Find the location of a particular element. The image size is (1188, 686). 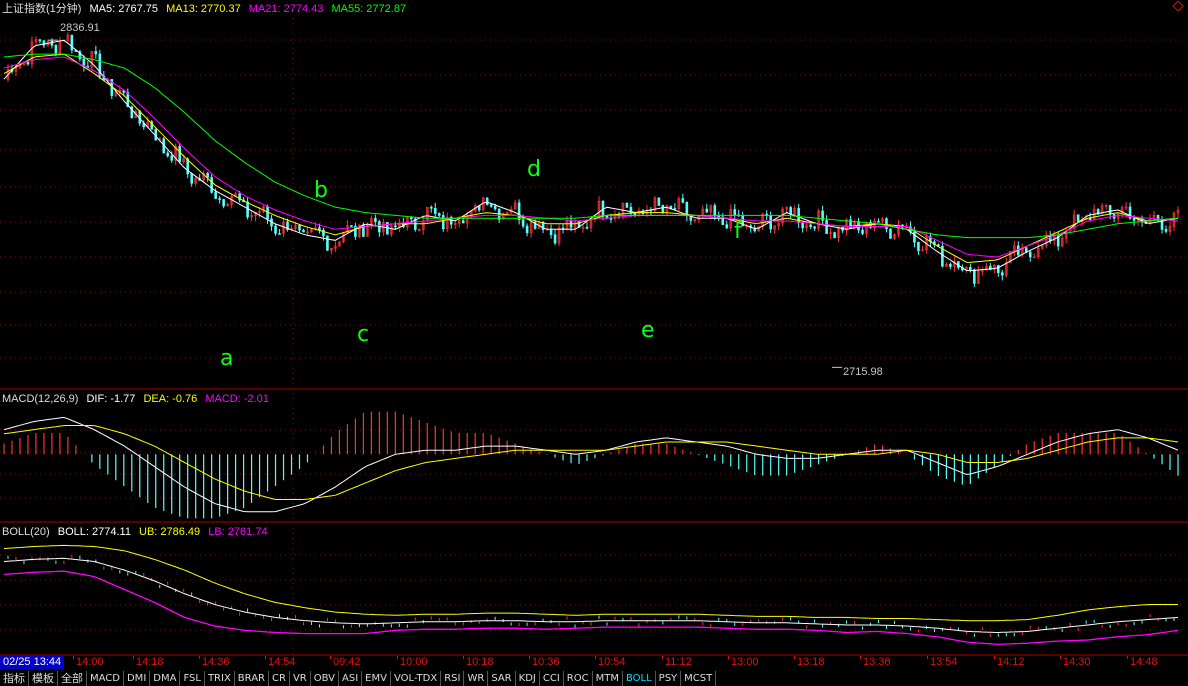

tab-boll: BOLL is located at coordinates (639, 678).